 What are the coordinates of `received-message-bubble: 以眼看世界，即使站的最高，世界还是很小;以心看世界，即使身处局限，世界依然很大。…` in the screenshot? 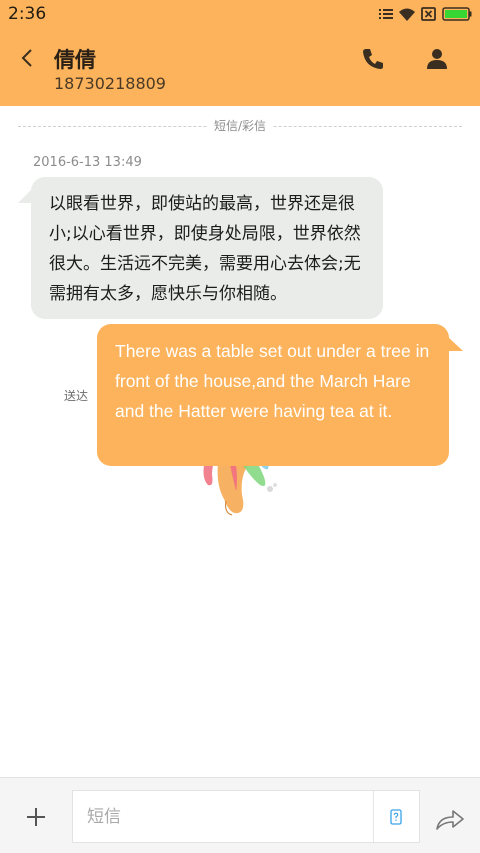 It's located at (207, 248).